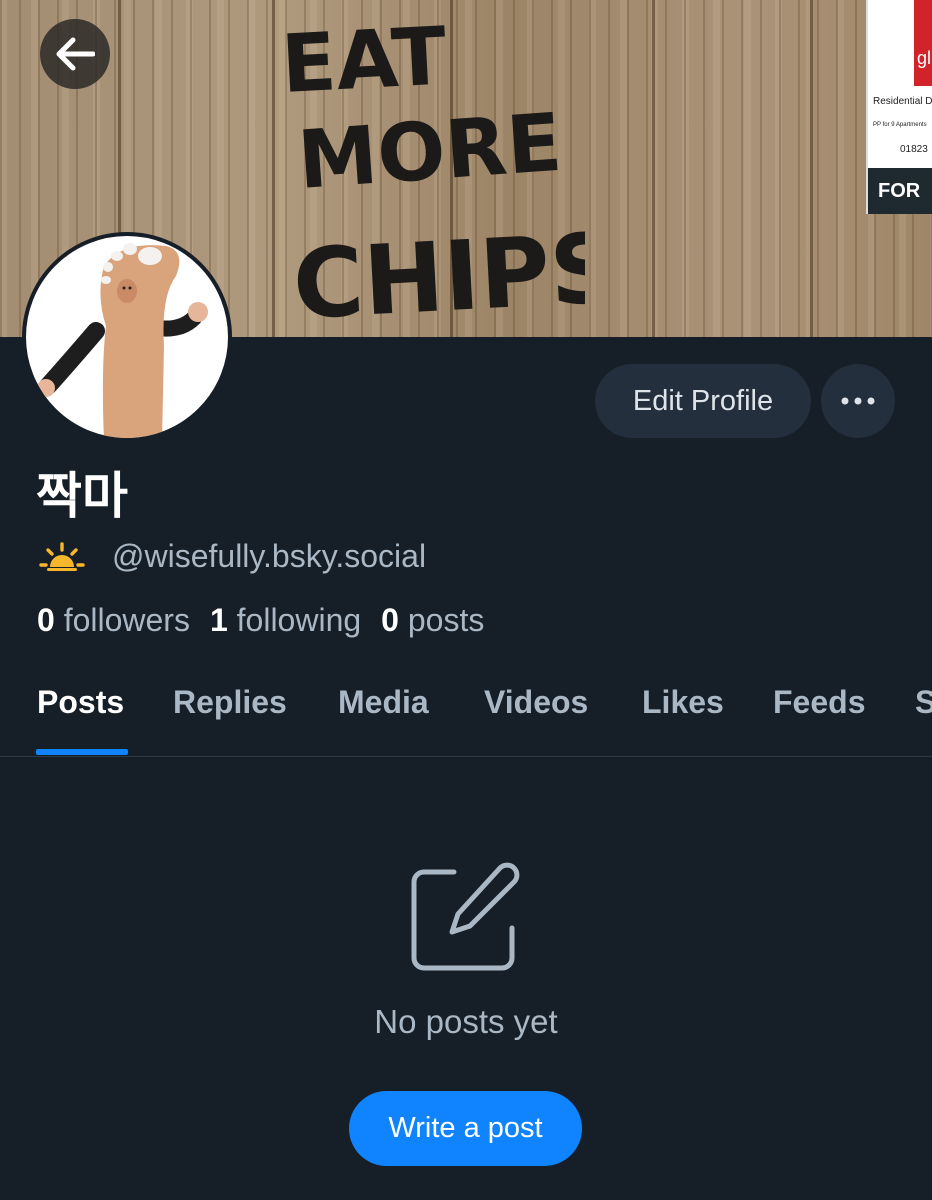  What do you see at coordinates (122, 340) in the screenshot?
I see `avatar-image` at bounding box center [122, 340].